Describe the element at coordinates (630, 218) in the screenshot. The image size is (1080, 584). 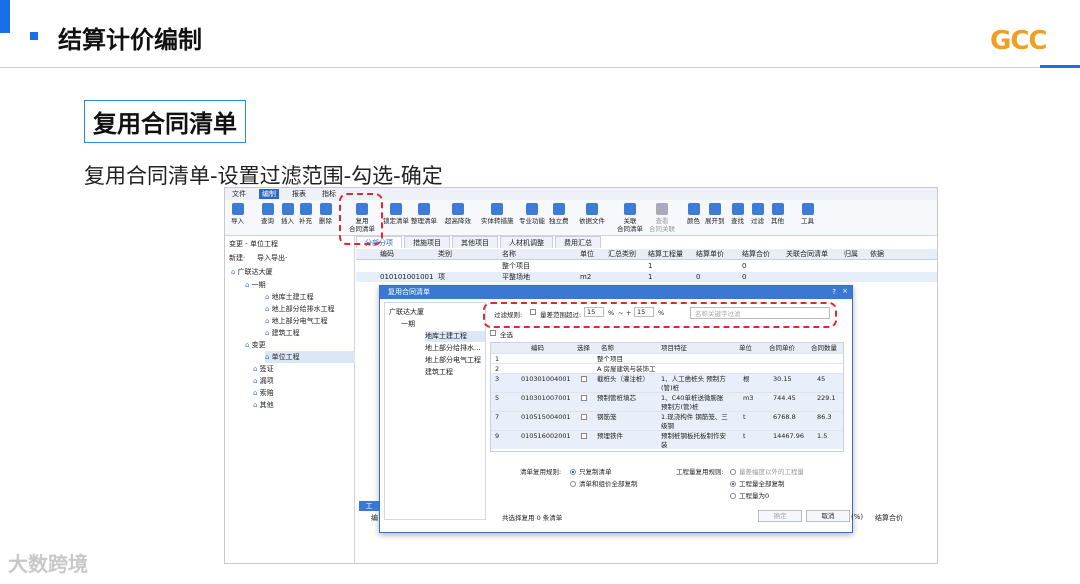
I see `ribbon-button-13: 关联 合同清单` at that location.